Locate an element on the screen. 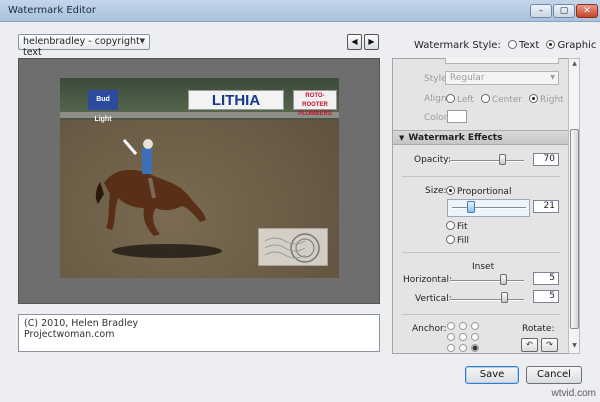 The width and height of the screenshot is (600, 402). horizontal-slider-track is located at coordinates (487, 281).